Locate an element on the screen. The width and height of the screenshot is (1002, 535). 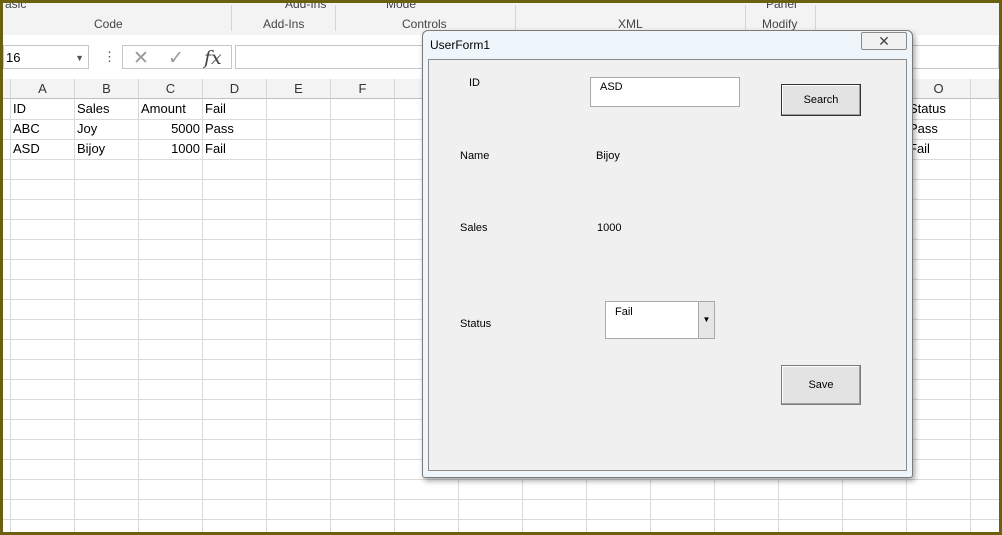
column-header-d: D is located at coordinates (235, 89).